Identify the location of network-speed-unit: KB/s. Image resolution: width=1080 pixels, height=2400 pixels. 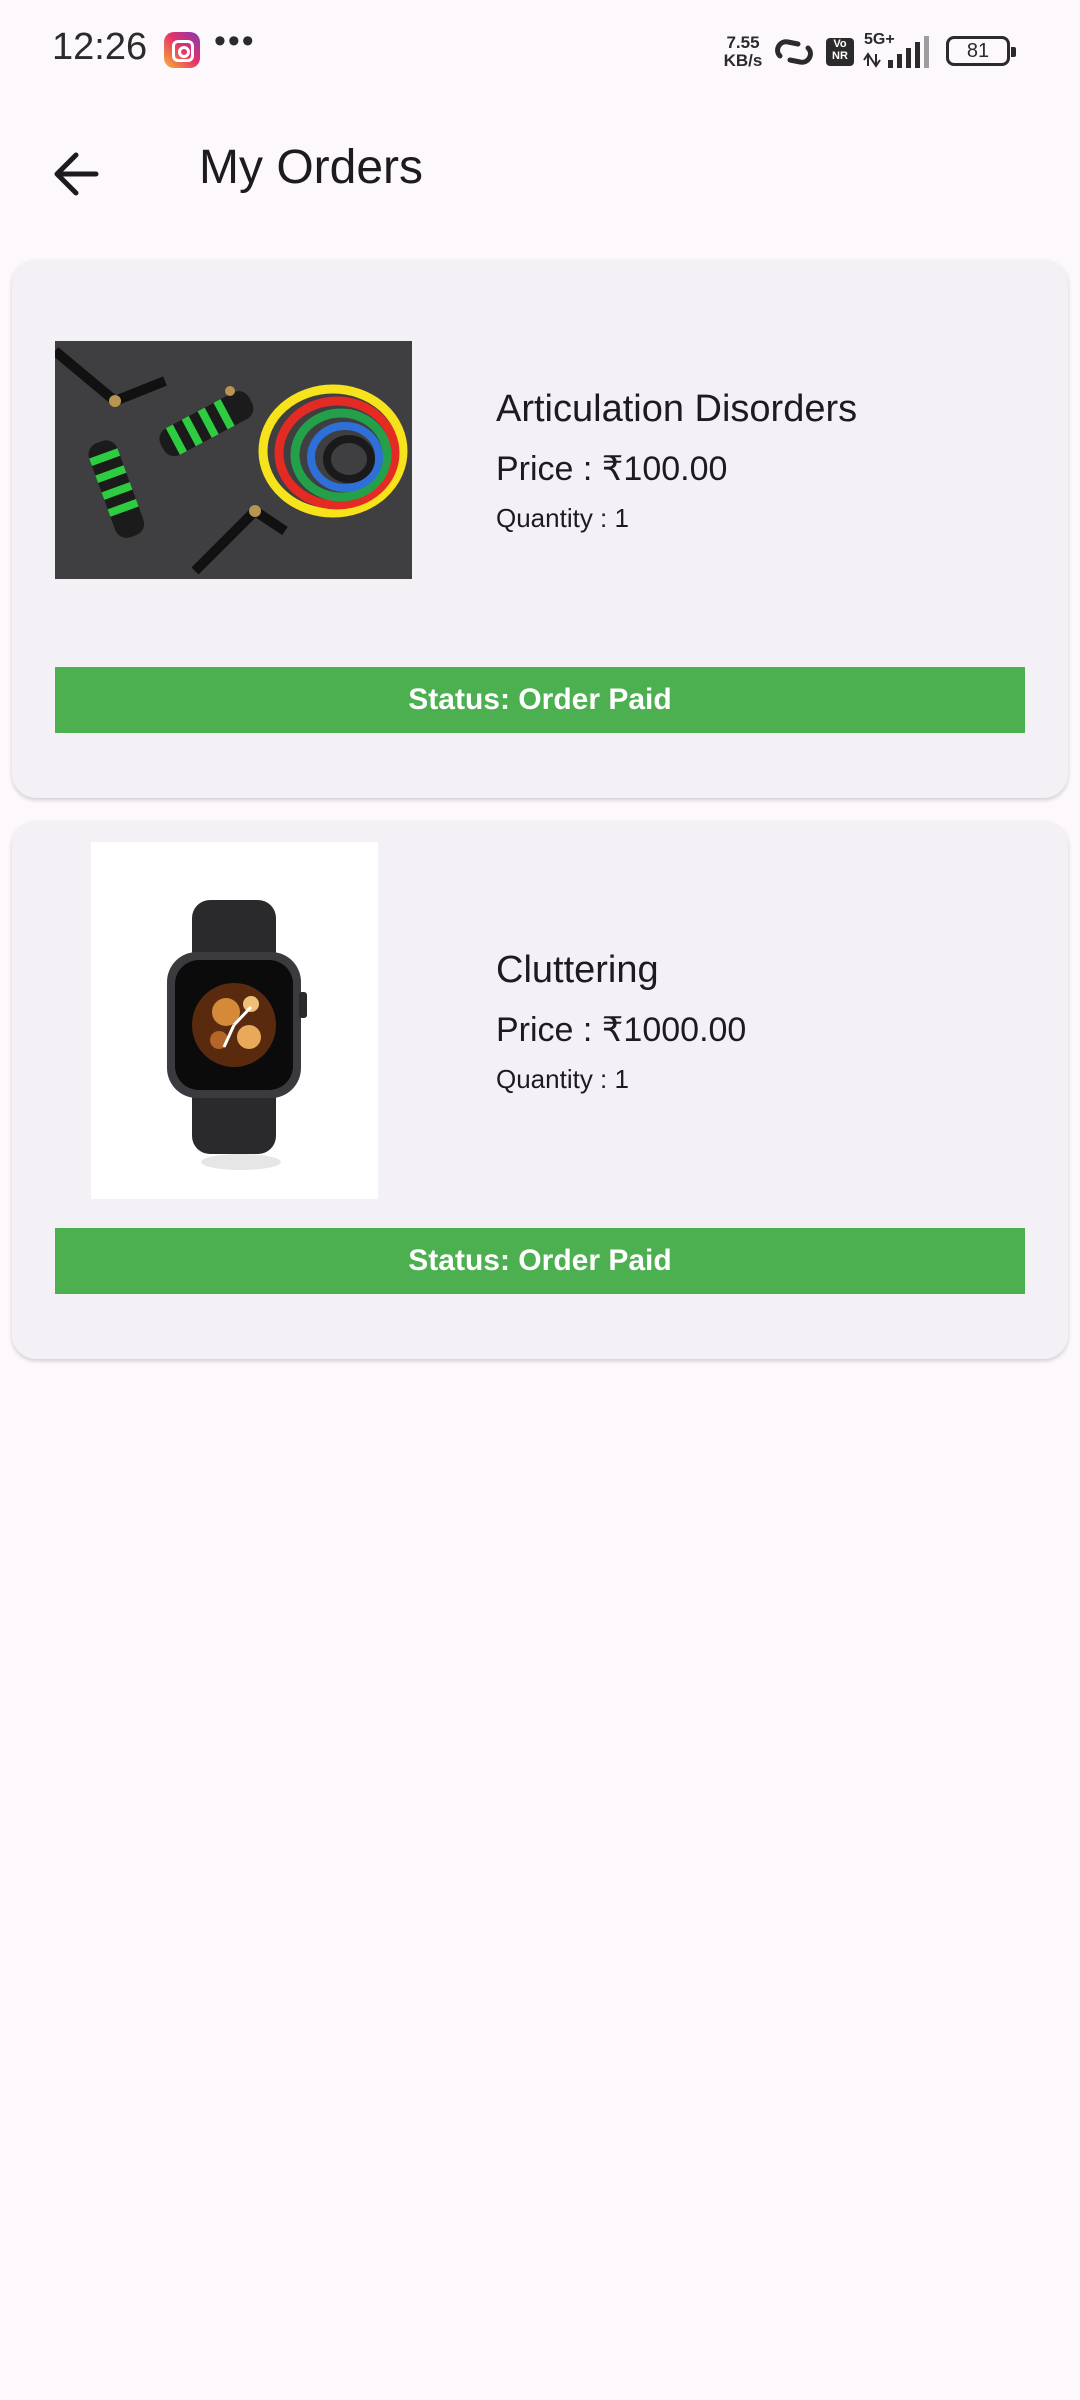
(743, 60).